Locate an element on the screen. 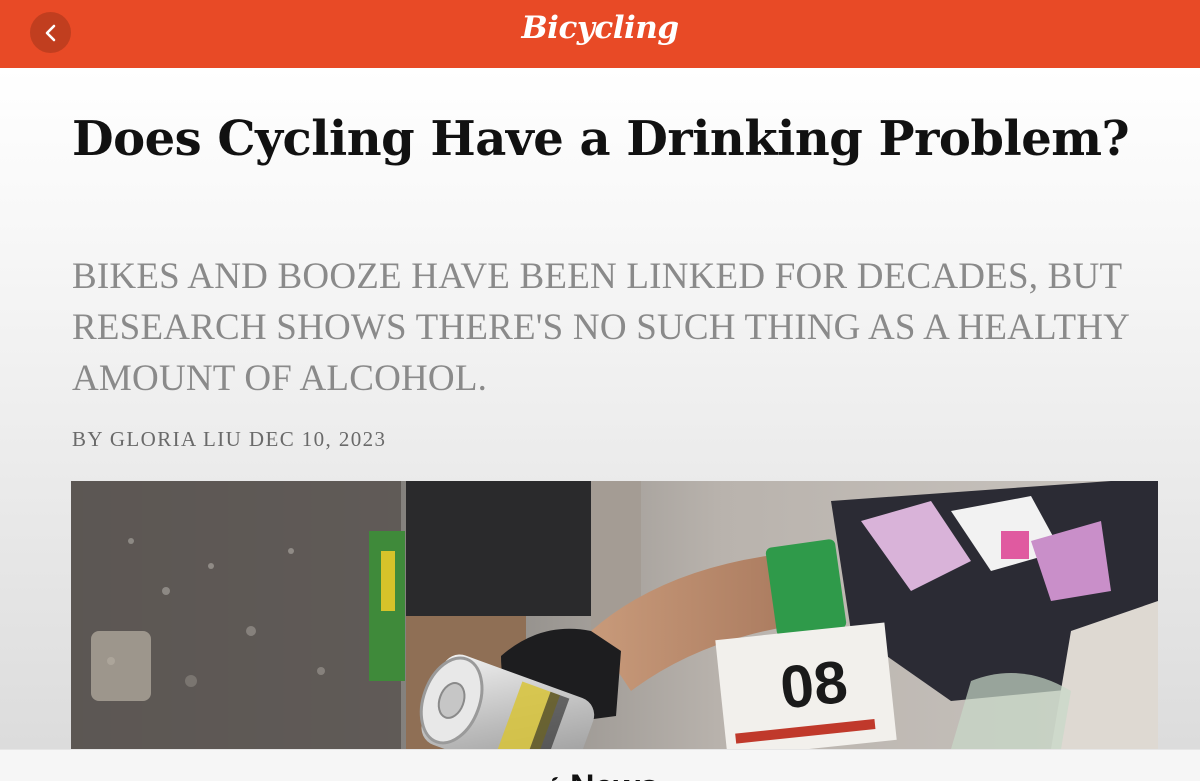 The image size is (1200, 781). article-byline: BY GLORIA LIU DEC 10, 2023 is located at coordinates (229, 439).